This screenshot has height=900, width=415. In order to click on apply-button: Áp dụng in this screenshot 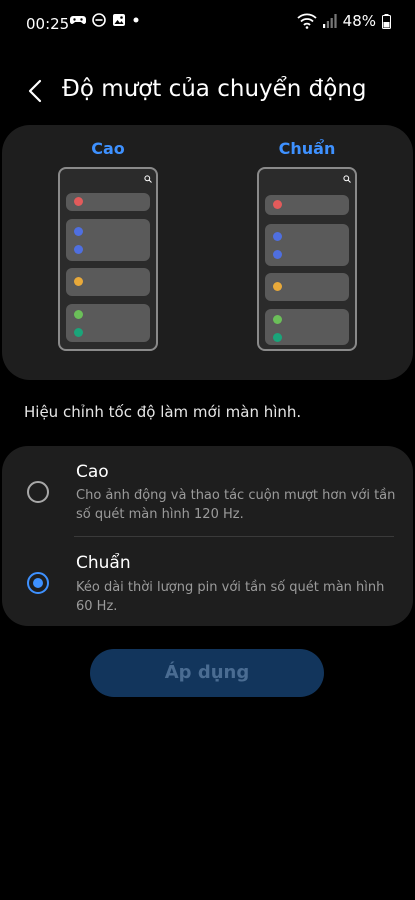, I will do `click(207, 673)`.